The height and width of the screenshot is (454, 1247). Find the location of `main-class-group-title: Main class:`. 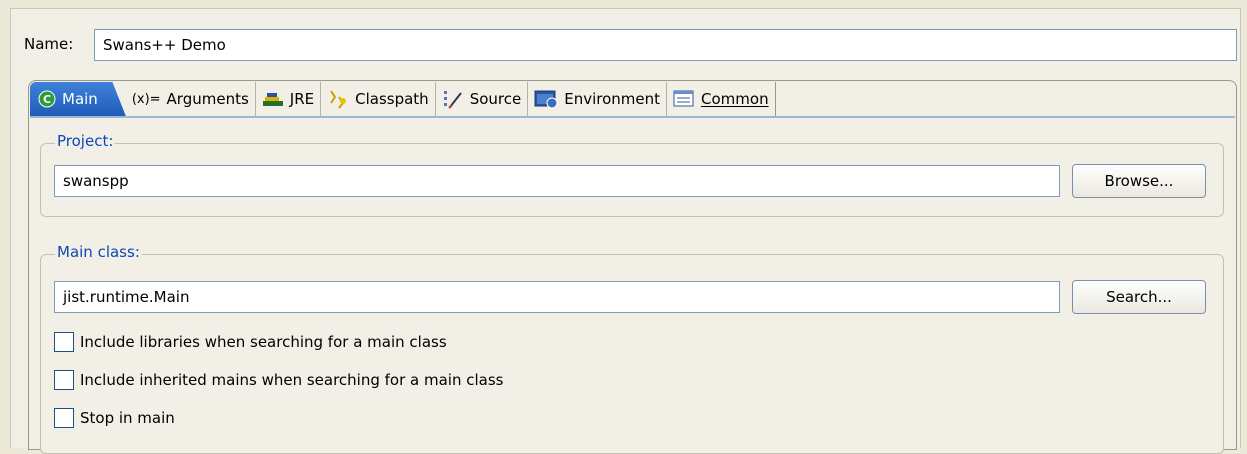

main-class-group-title: Main class: is located at coordinates (98, 252).